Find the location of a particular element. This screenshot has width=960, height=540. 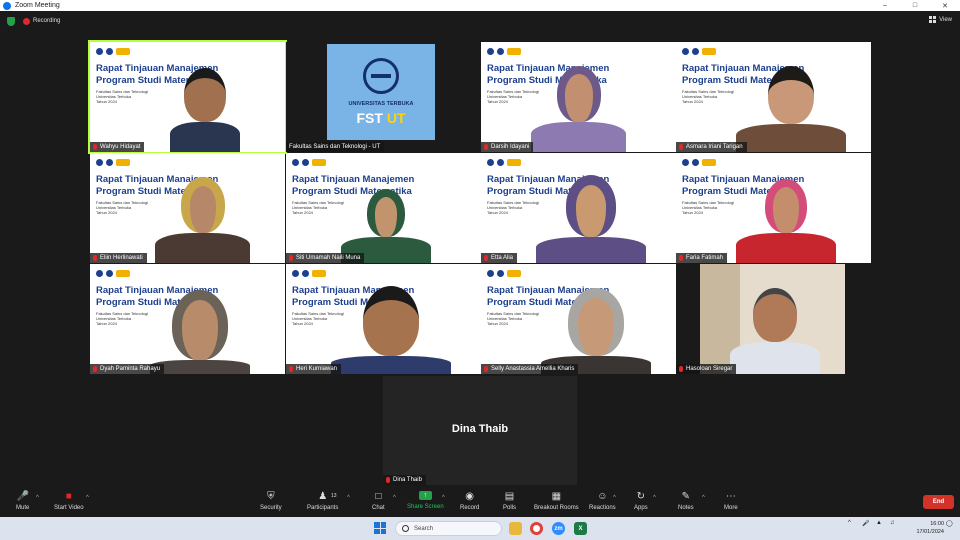

zoom-app-icon: zm is located at coordinates (558, 528).